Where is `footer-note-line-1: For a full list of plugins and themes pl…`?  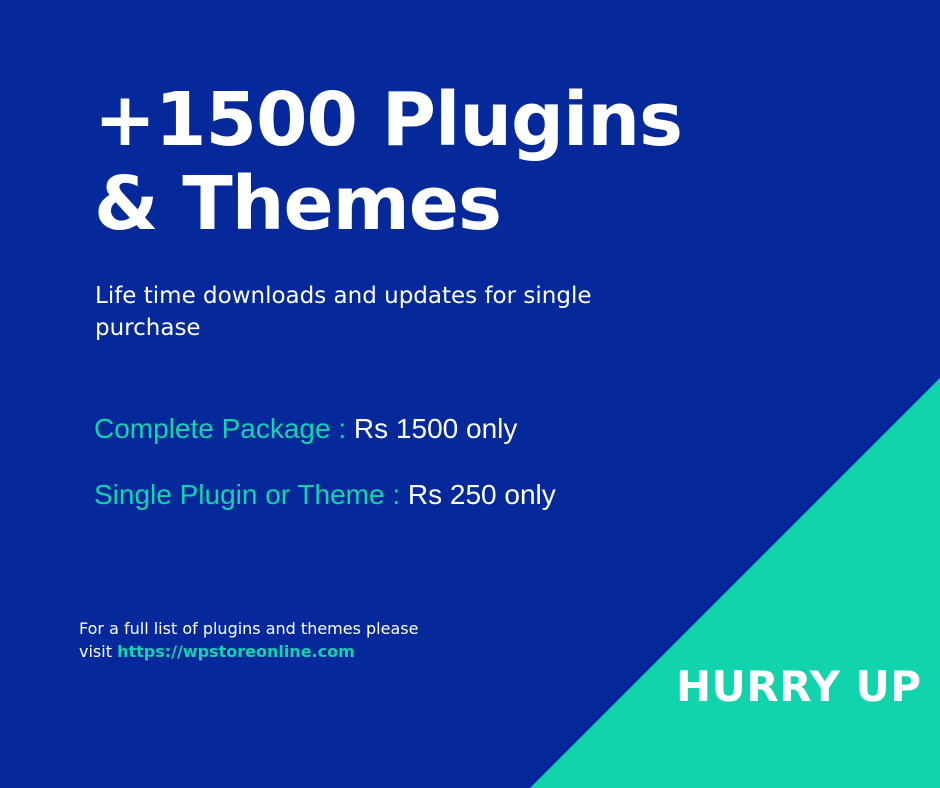 footer-note-line-1: For a full list of plugins and themes pl… is located at coordinates (249, 628).